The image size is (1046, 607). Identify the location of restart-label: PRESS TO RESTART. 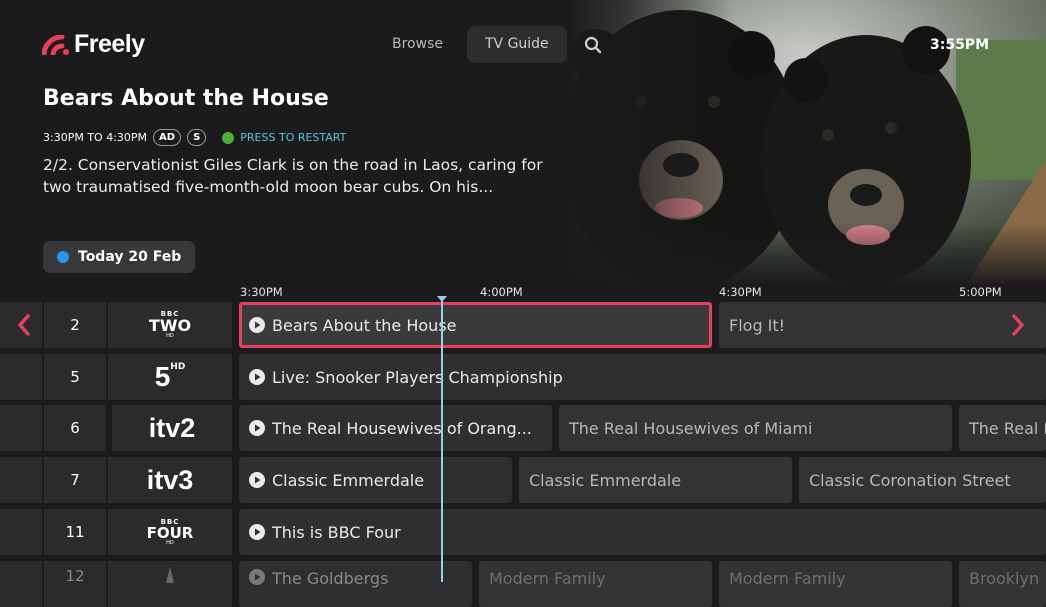
(293, 137).